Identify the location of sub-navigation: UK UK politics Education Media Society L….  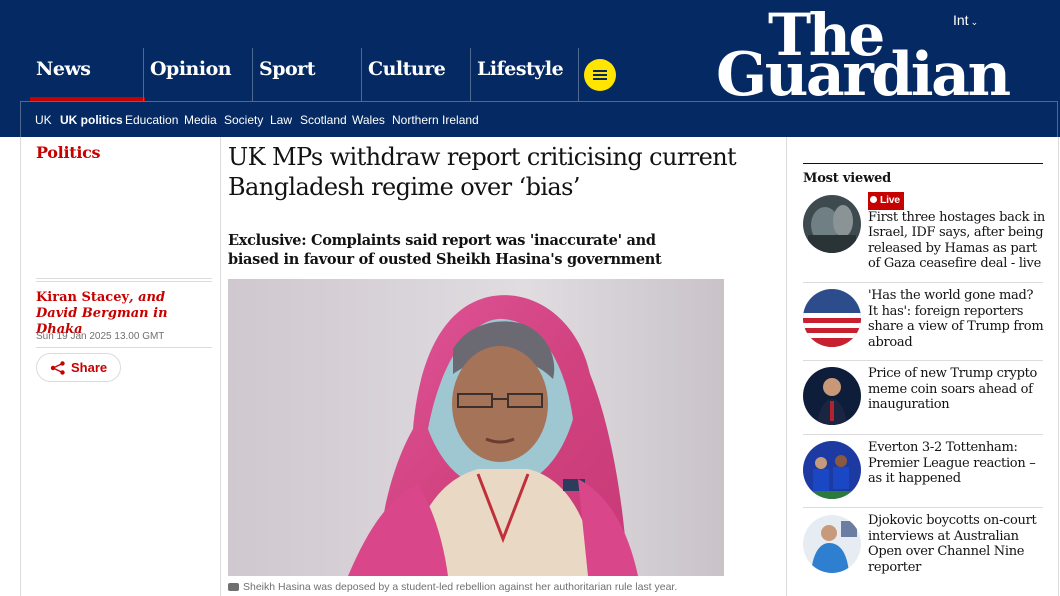
(539, 119).